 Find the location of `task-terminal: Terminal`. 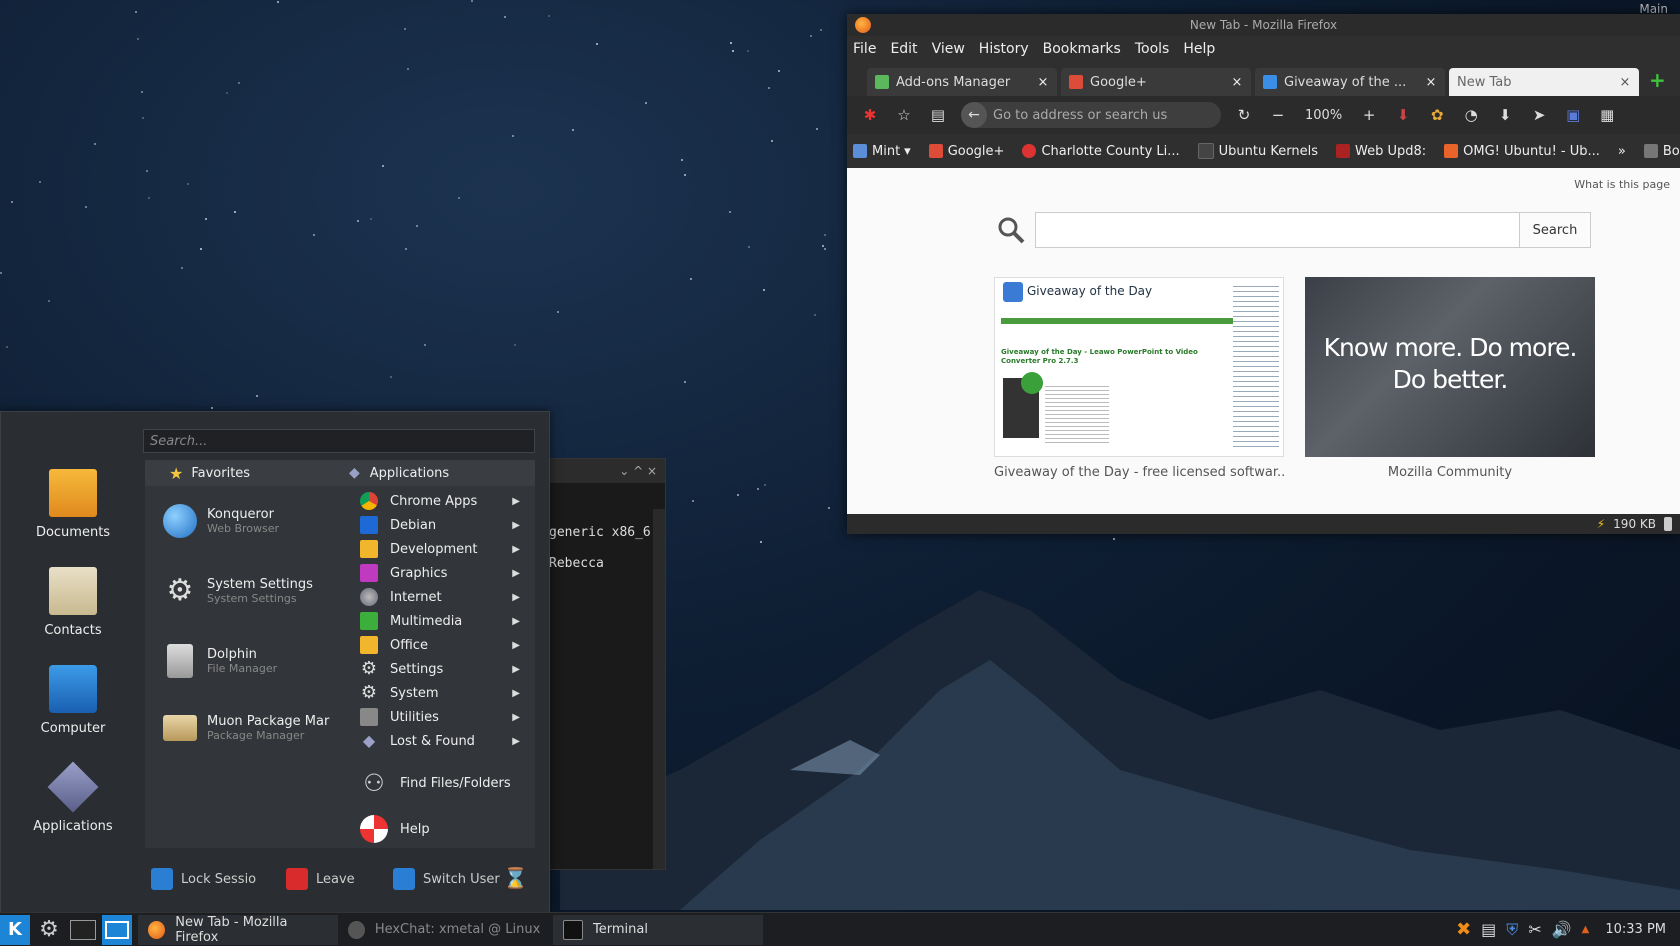

task-terminal: Terminal is located at coordinates (658, 929).